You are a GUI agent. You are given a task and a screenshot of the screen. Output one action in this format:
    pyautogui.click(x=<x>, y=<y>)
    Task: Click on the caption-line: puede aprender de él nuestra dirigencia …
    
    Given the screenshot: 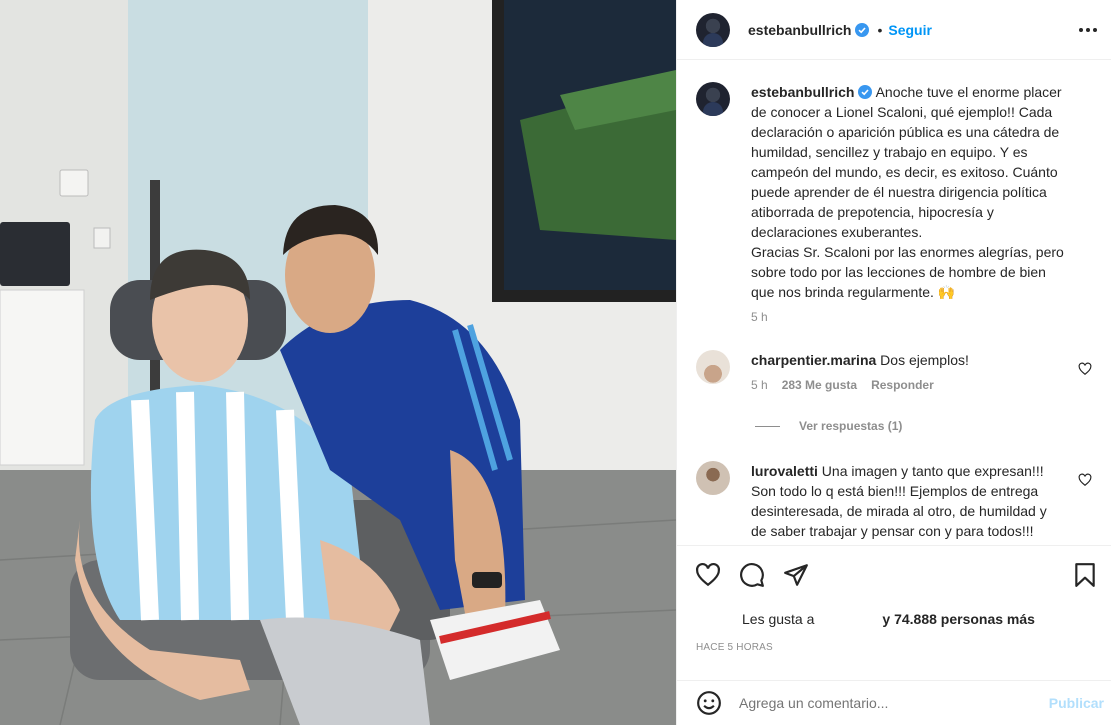 What is the action you would take?
    pyautogui.click(x=899, y=192)
    